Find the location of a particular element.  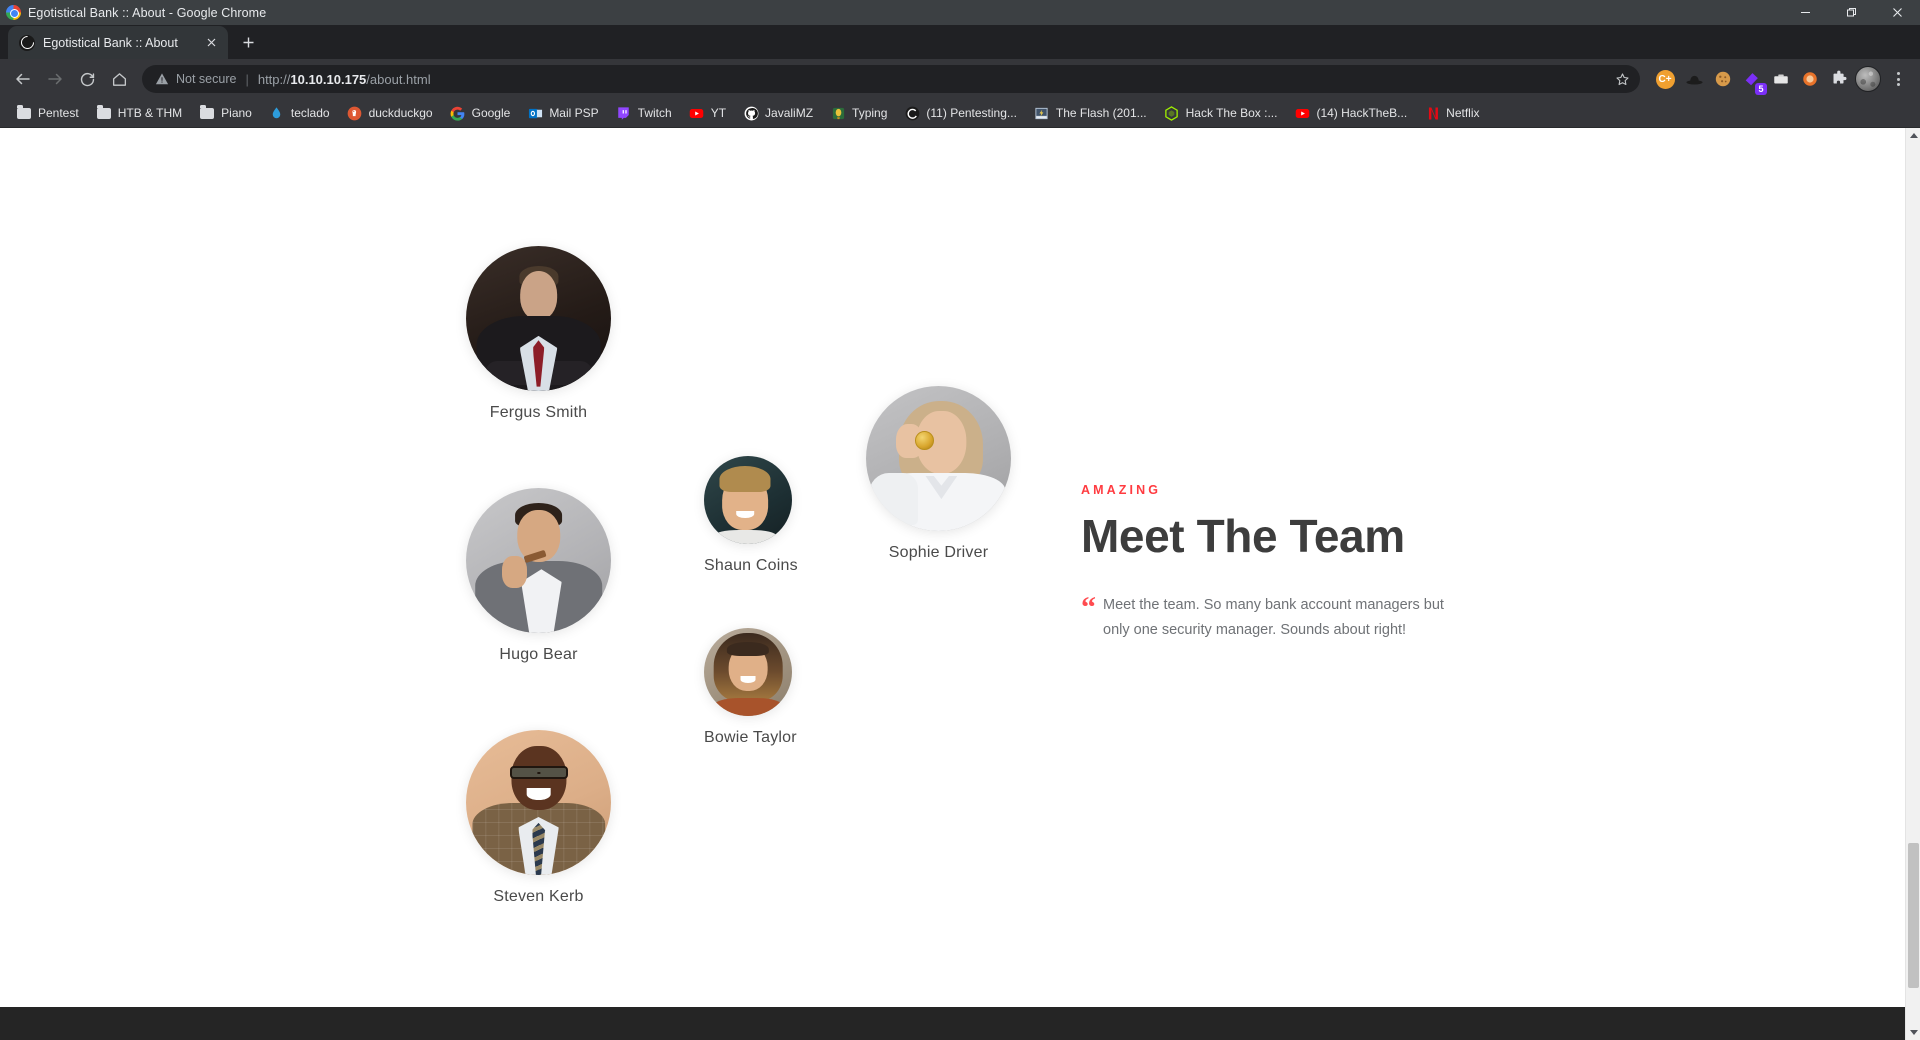

member-name: Sophie Driver is located at coordinates (938, 552).